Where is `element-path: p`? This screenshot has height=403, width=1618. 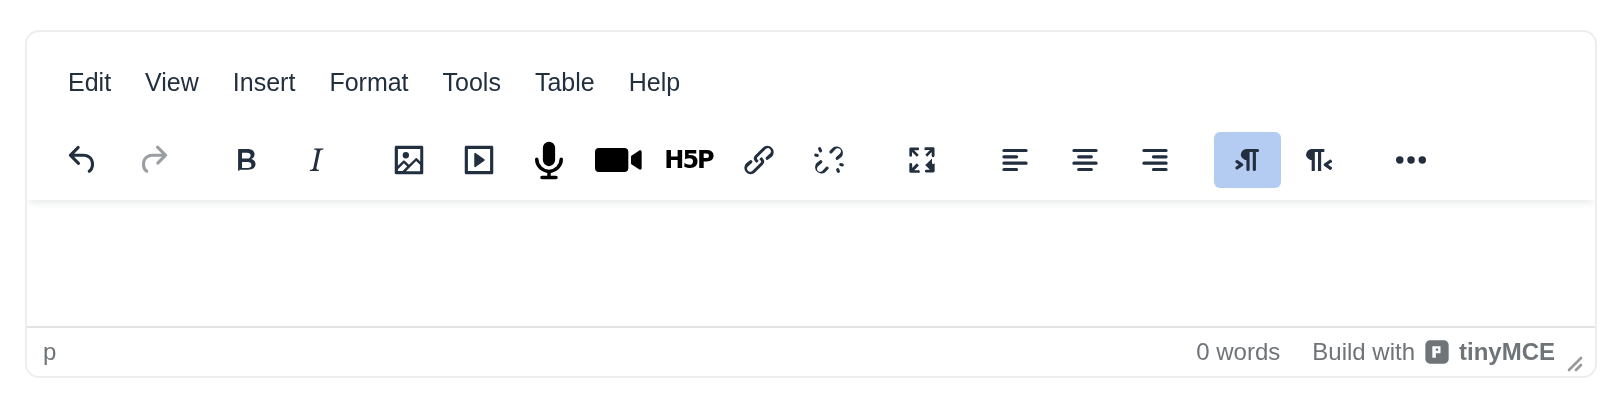
element-path: p is located at coordinates (50, 352).